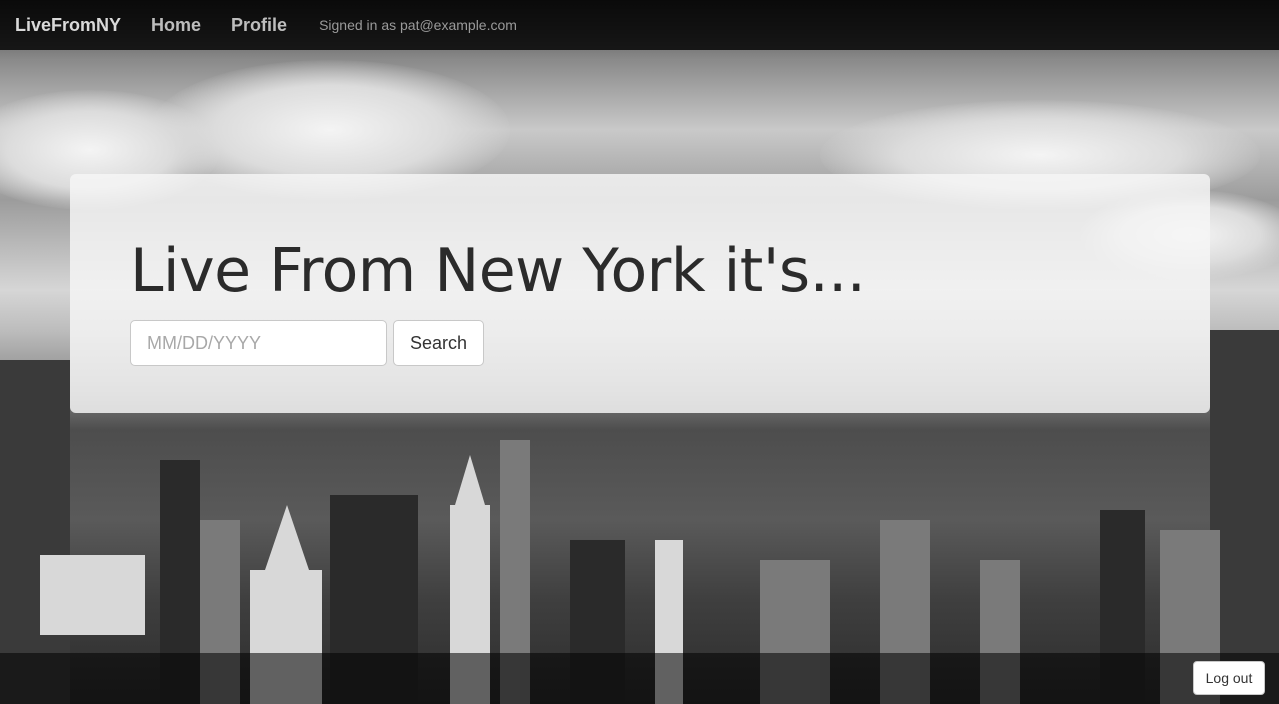  What do you see at coordinates (418, 25) in the screenshot?
I see `signed-in-status: Signed in as pat@example.com` at bounding box center [418, 25].